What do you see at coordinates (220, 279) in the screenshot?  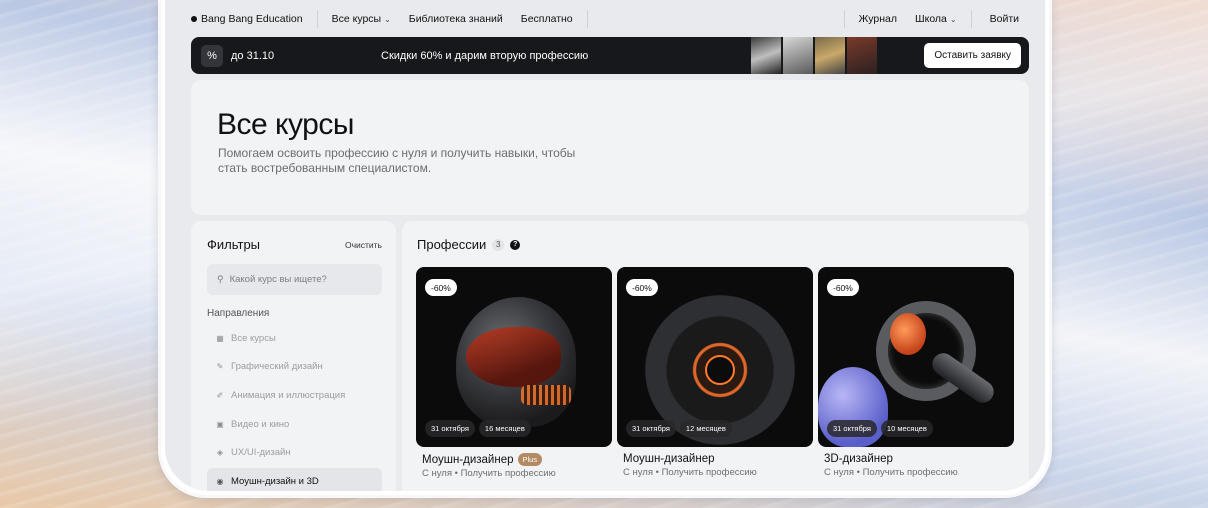 I see `search-icon: ⚲` at bounding box center [220, 279].